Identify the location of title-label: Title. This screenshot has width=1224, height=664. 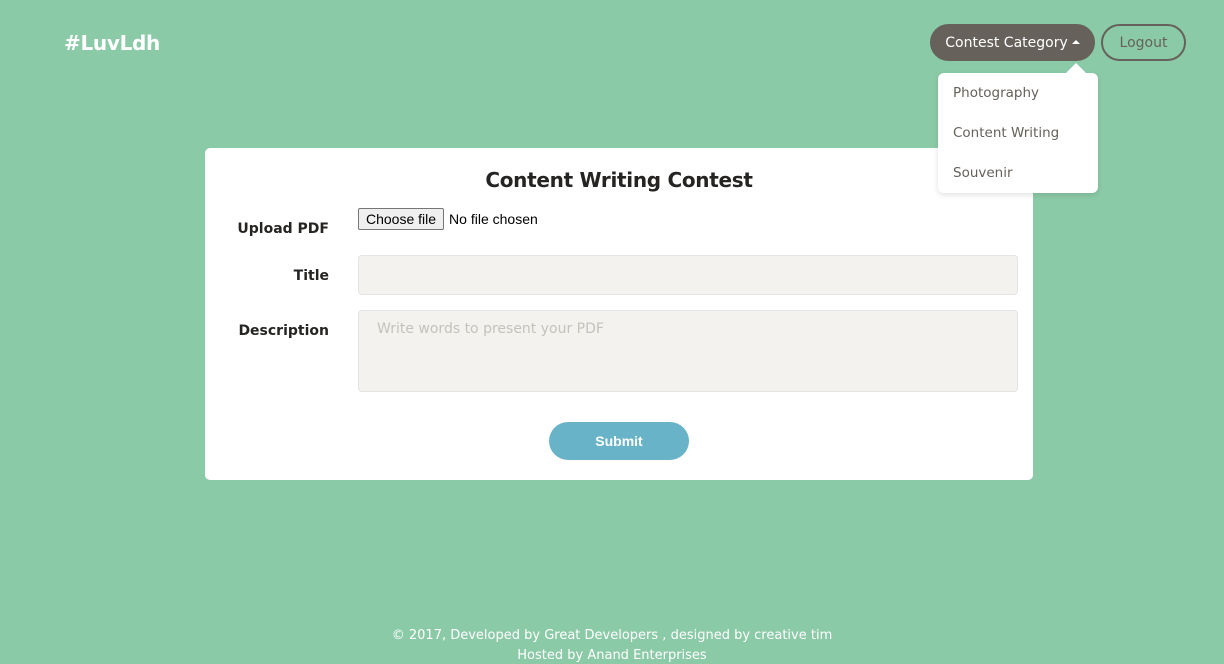
(311, 276).